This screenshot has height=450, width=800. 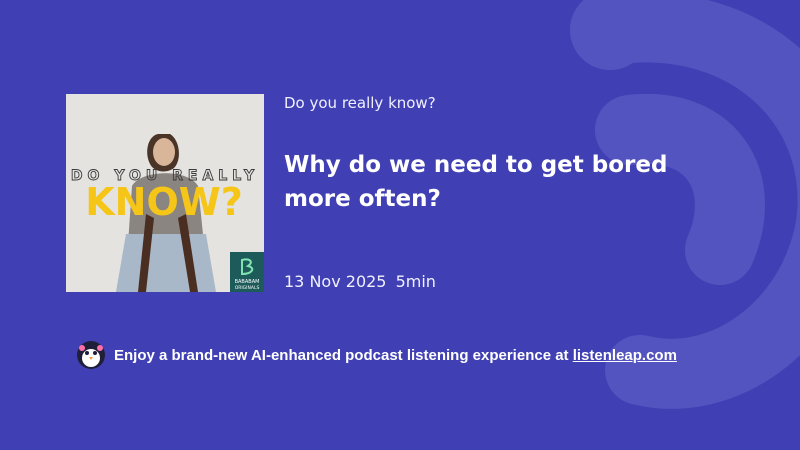 What do you see at coordinates (494, 182) in the screenshot?
I see `episode-title: Why do we need to get bored more often?` at bounding box center [494, 182].